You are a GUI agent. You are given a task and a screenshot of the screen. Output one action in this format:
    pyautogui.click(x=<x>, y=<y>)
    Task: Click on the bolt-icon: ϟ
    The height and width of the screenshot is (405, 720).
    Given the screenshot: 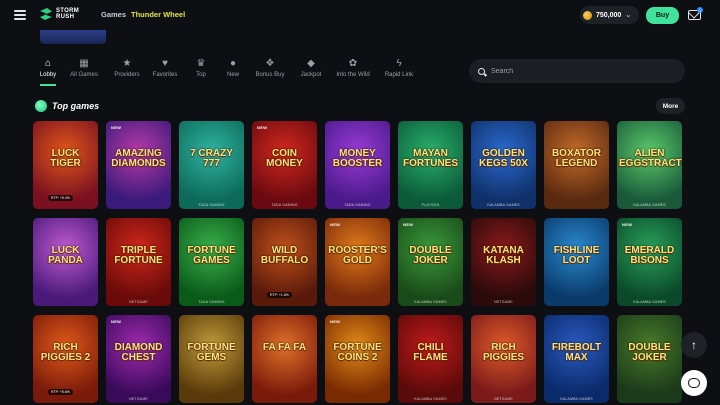 What is the action you would take?
    pyautogui.click(x=399, y=63)
    